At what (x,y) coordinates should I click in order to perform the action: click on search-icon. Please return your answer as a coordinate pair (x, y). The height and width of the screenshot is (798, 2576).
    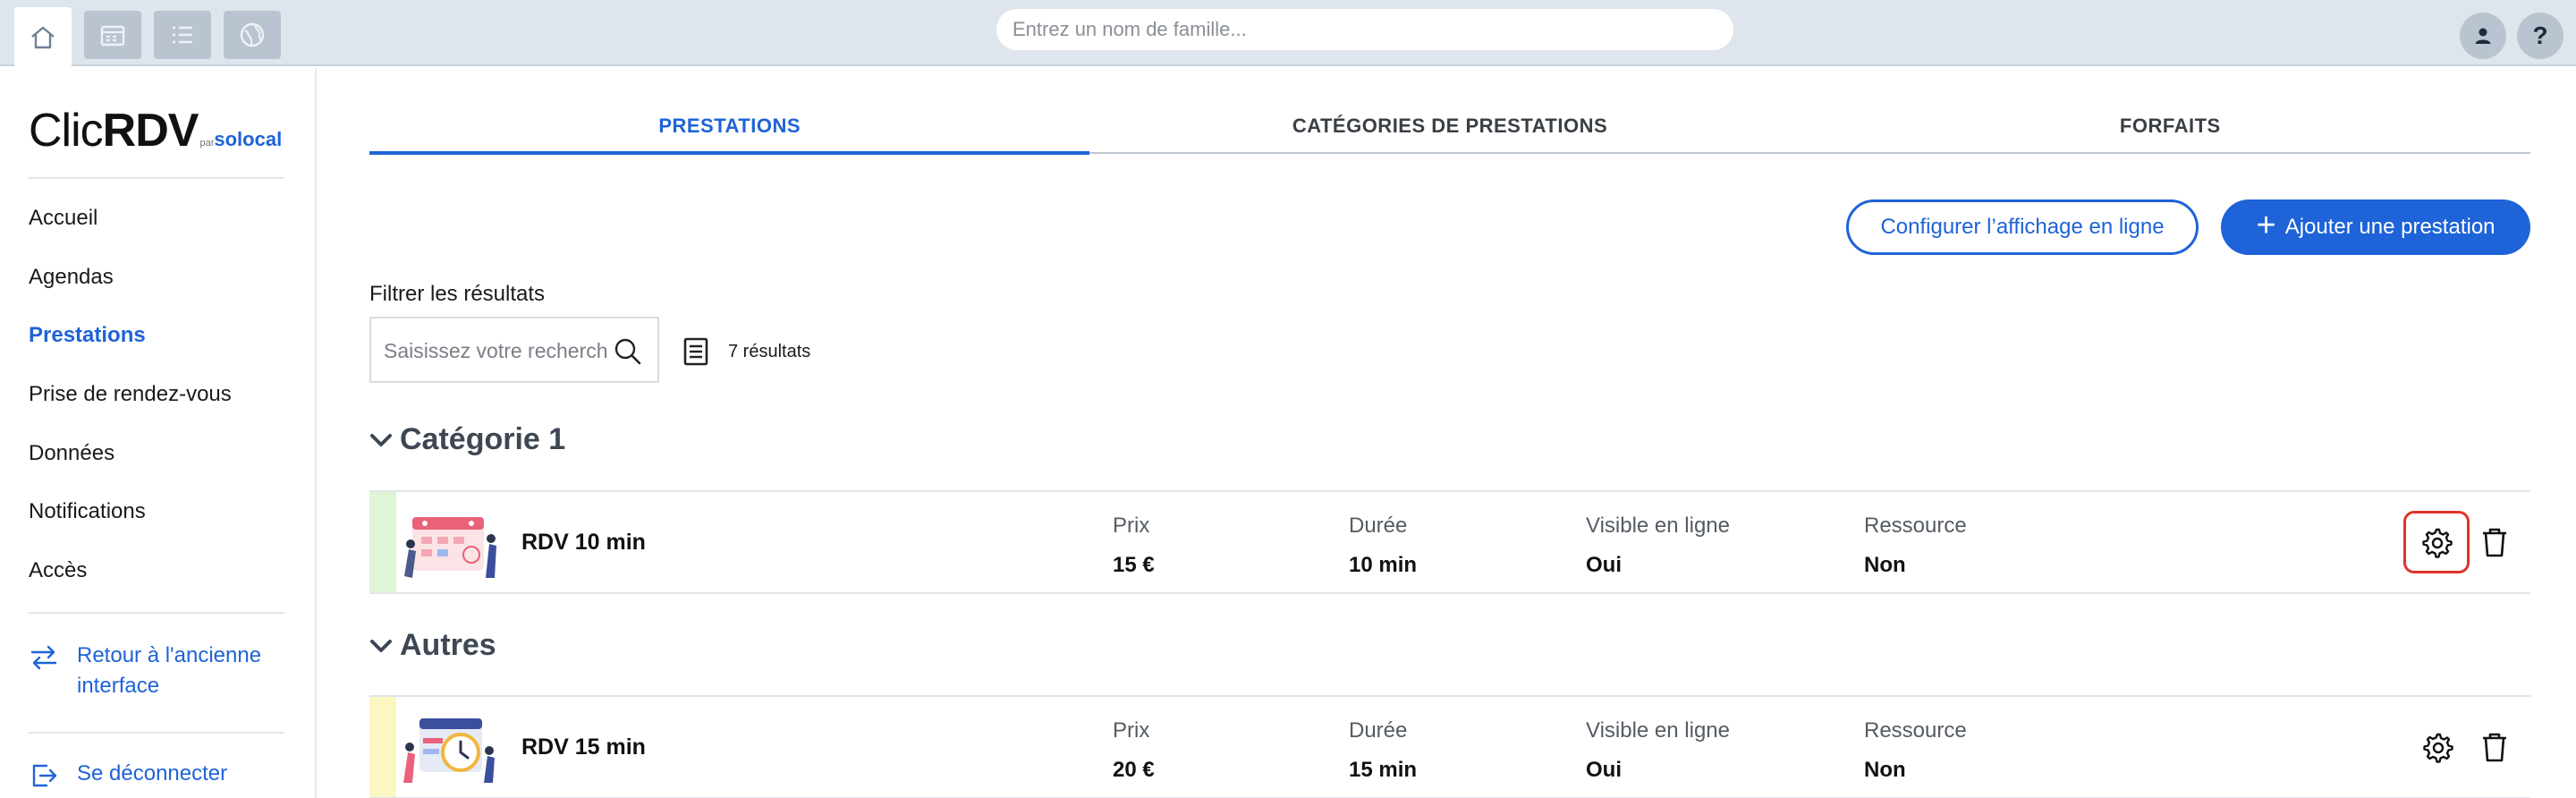
    Looking at the image, I should click on (628, 352).